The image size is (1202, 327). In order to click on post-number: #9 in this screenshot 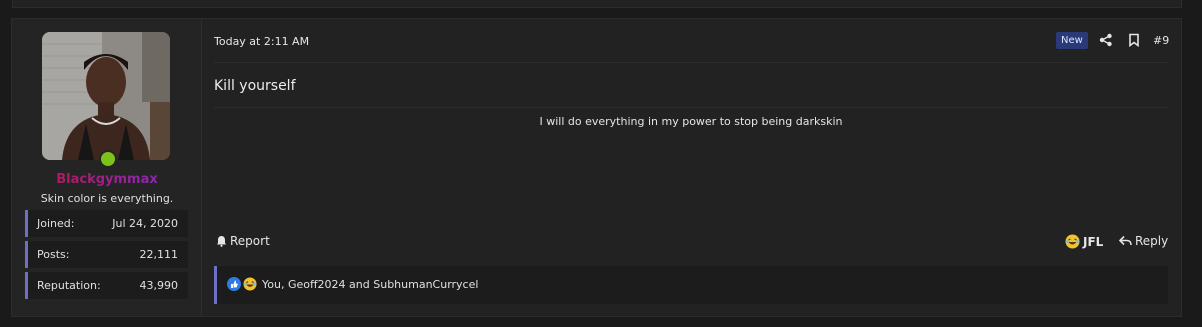, I will do `click(1161, 40)`.